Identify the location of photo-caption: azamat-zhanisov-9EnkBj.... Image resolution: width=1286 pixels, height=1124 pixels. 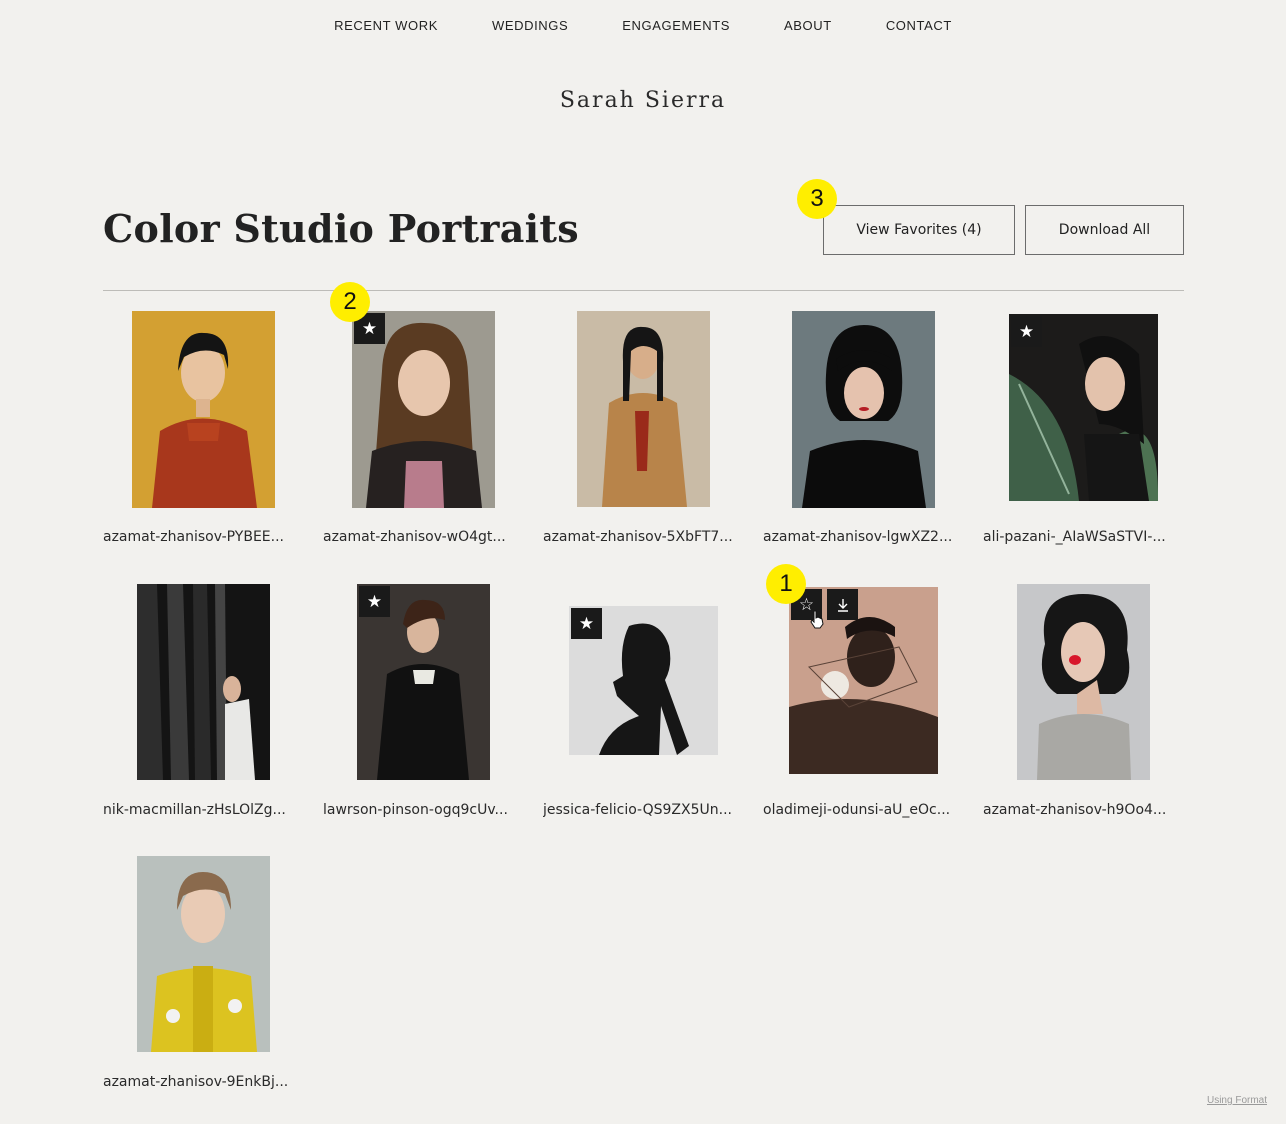
(196, 1082).